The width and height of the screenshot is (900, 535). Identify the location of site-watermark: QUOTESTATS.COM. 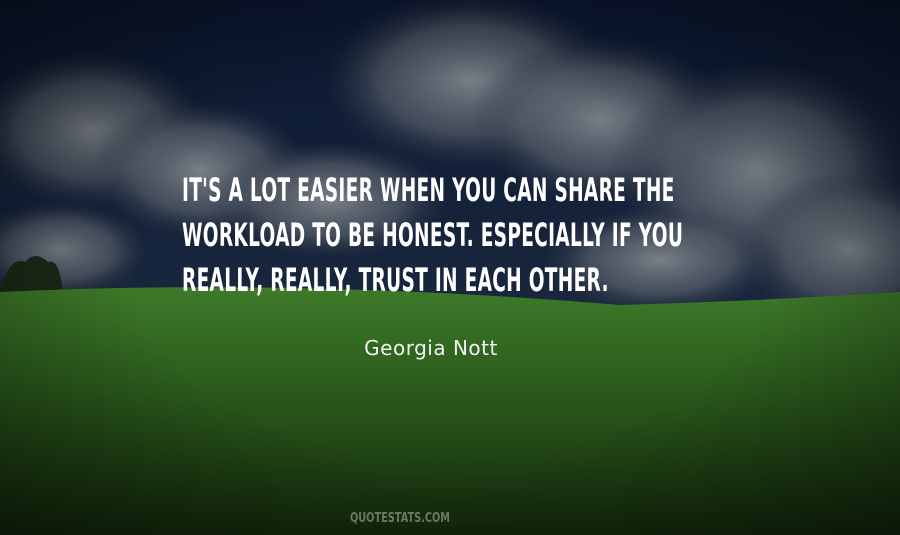
(400, 518).